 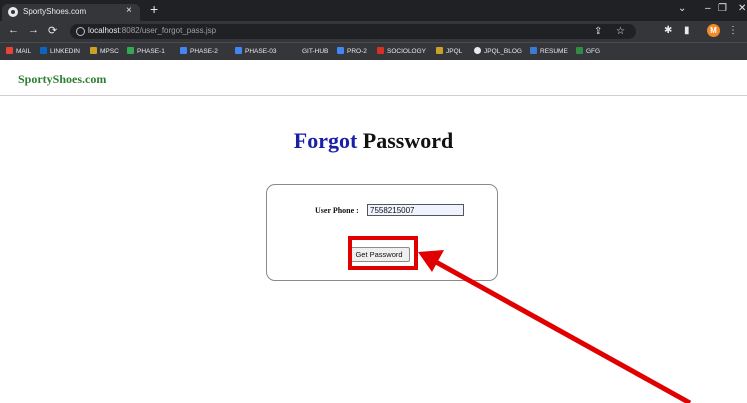 What do you see at coordinates (563, 331) in the screenshot?
I see `arrow-shaft` at bounding box center [563, 331].